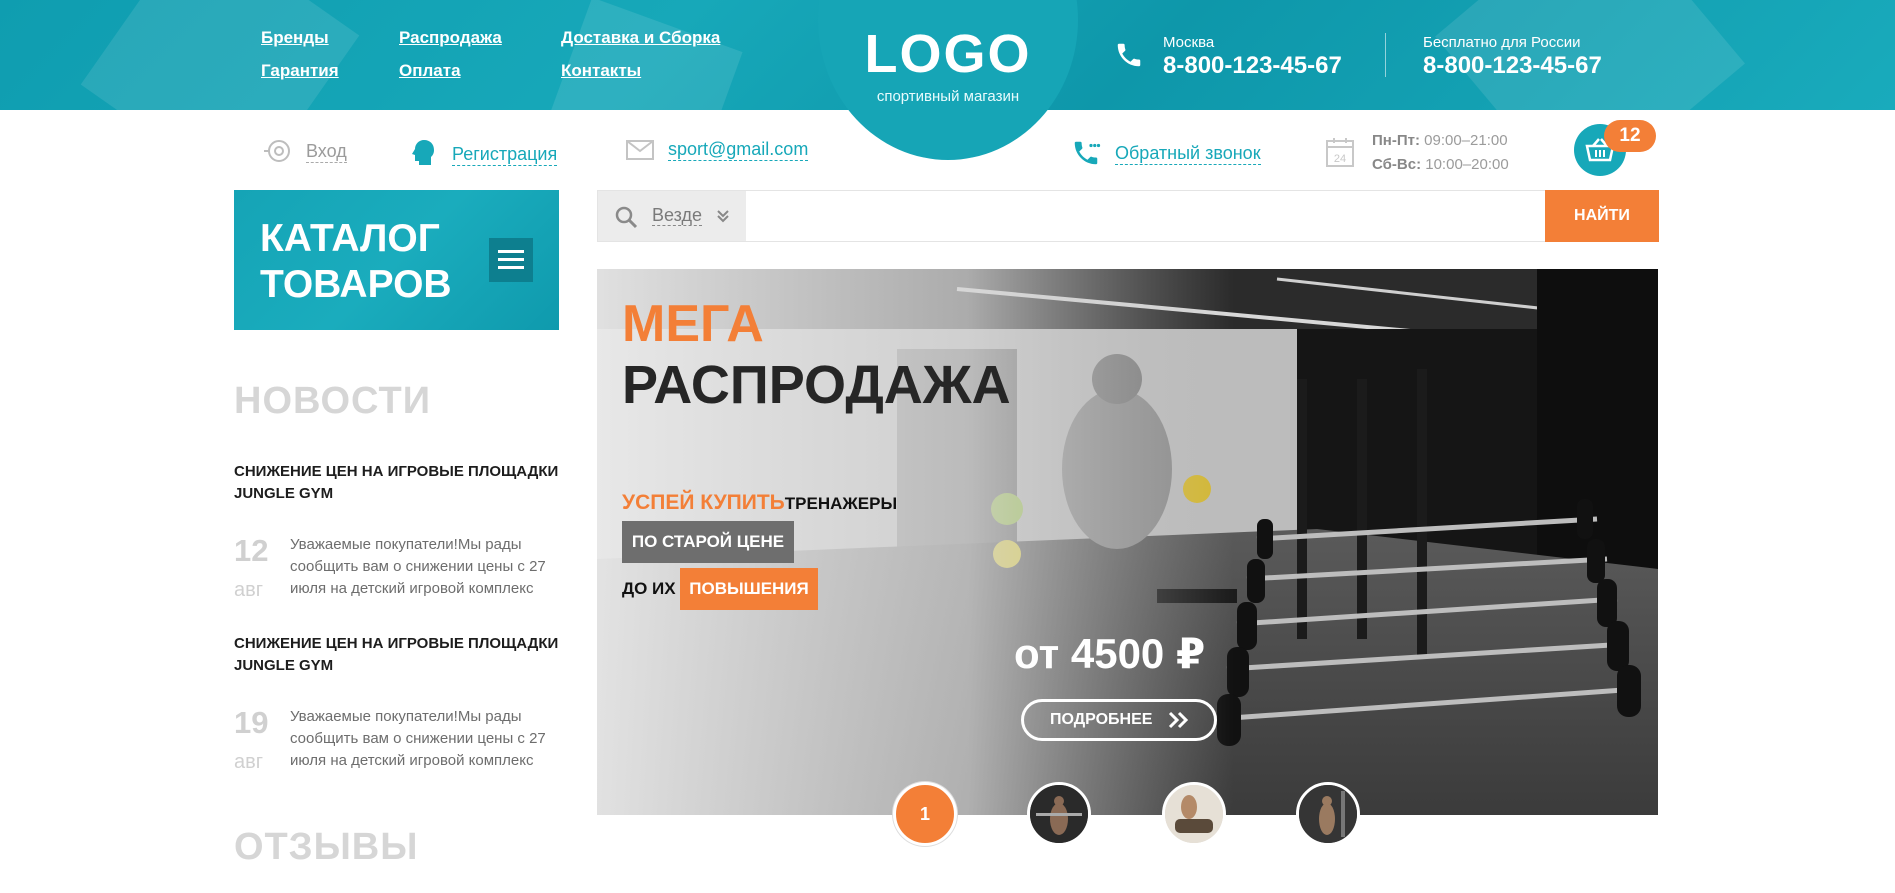 This screenshot has width=1895, height=893. Describe the element at coordinates (326, 847) in the screenshot. I see `reviews-heading: ОТЗЫВЫ` at that location.